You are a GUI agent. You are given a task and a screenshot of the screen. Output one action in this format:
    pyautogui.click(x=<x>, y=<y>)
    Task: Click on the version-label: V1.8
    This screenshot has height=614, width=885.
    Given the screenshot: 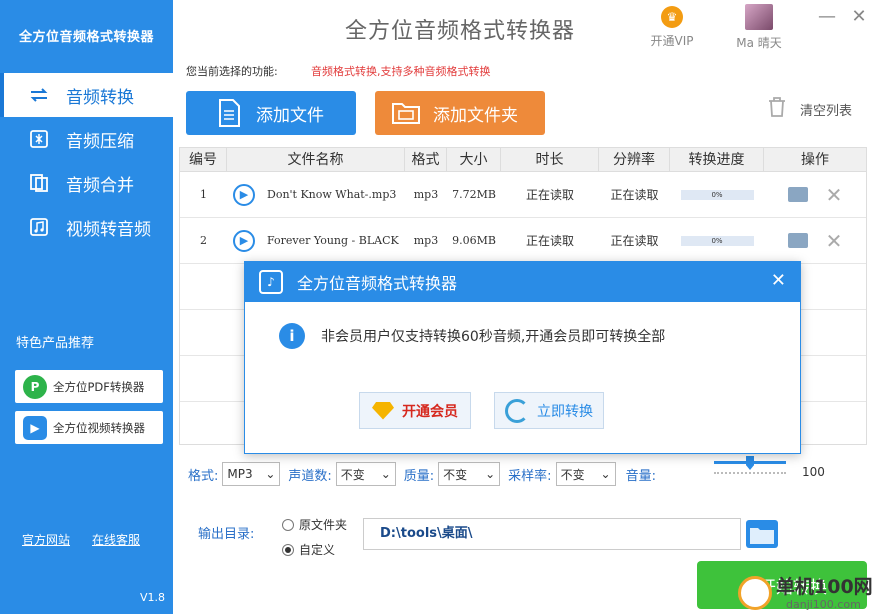 What is the action you would take?
    pyautogui.click(x=152, y=597)
    